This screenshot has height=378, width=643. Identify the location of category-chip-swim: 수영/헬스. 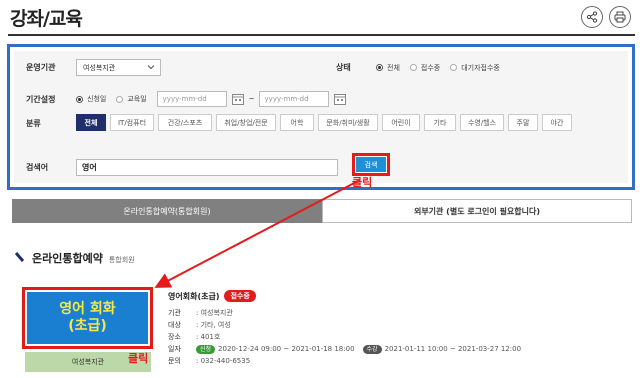
(482, 122).